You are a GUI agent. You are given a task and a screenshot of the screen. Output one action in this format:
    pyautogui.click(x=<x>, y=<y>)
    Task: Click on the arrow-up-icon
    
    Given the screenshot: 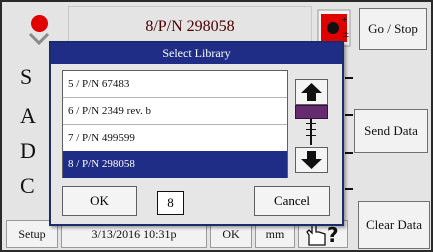 What is the action you would take?
    pyautogui.click(x=311, y=92)
    